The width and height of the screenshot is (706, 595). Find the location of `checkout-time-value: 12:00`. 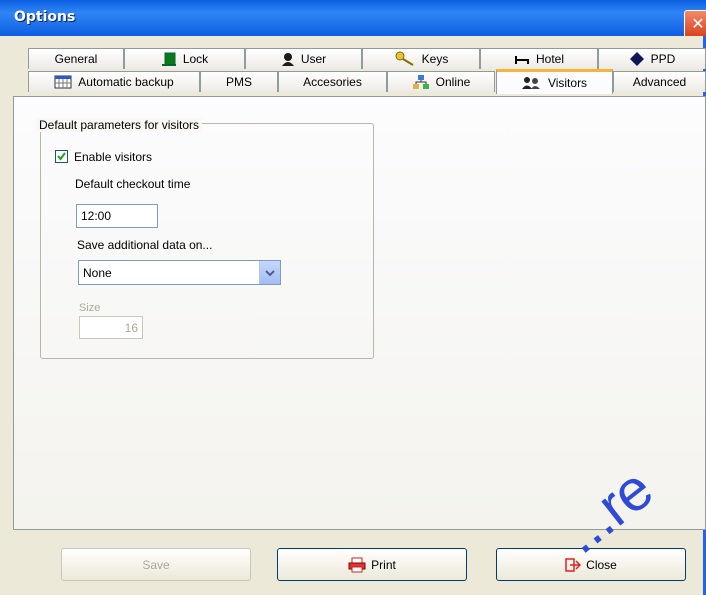

checkout-time-value: 12:00 is located at coordinates (96, 216).